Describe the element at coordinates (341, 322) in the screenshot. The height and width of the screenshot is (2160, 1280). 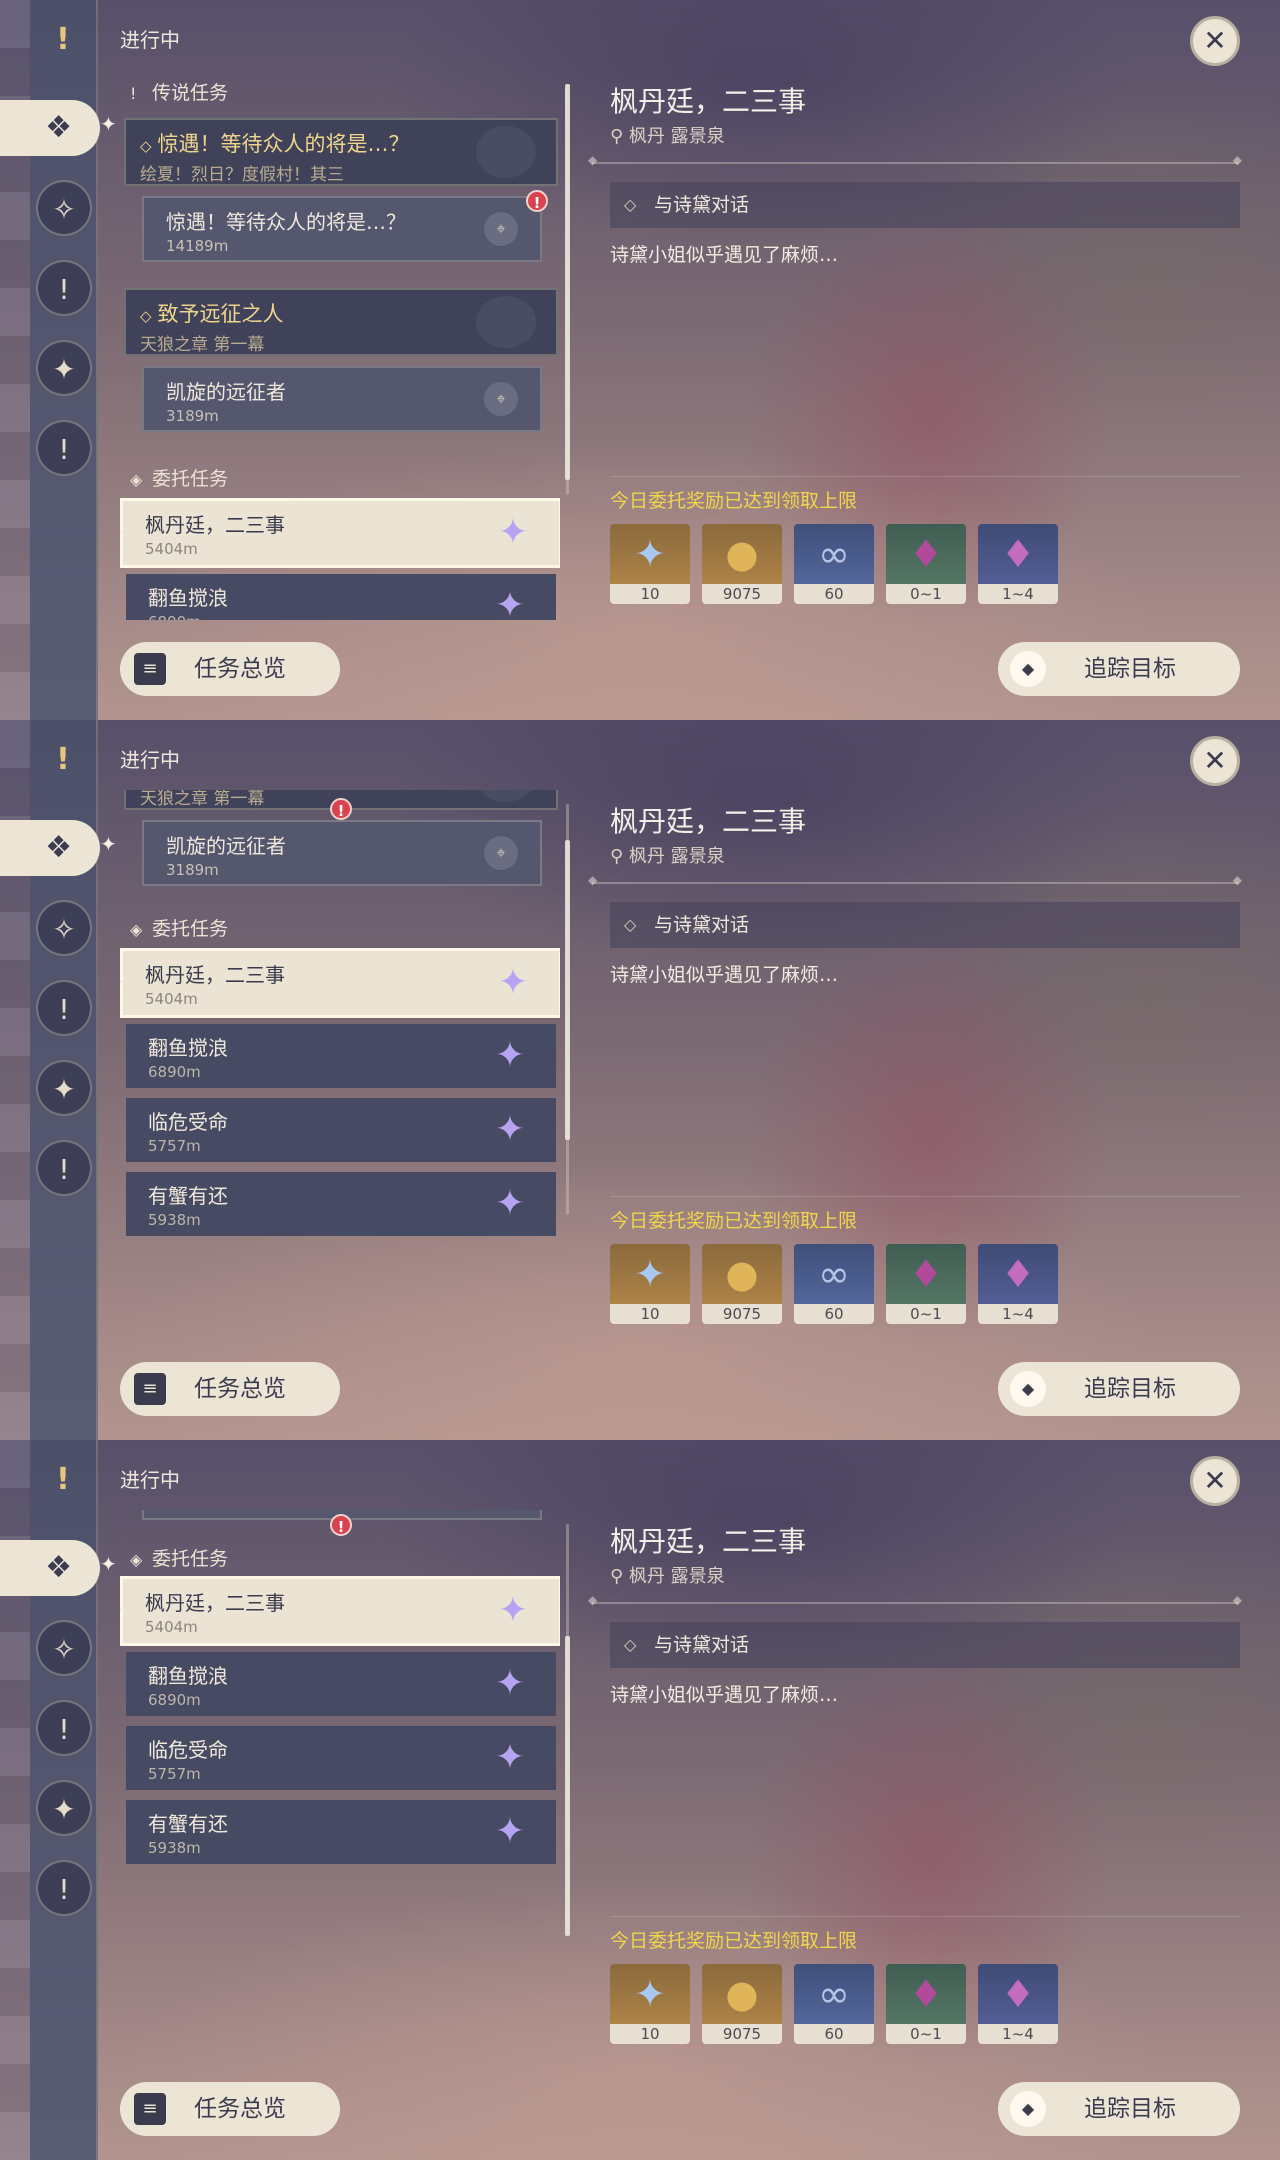
I see `legend-quest-card: ◇致予远征之人 天狼之章 第一幕` at that location.